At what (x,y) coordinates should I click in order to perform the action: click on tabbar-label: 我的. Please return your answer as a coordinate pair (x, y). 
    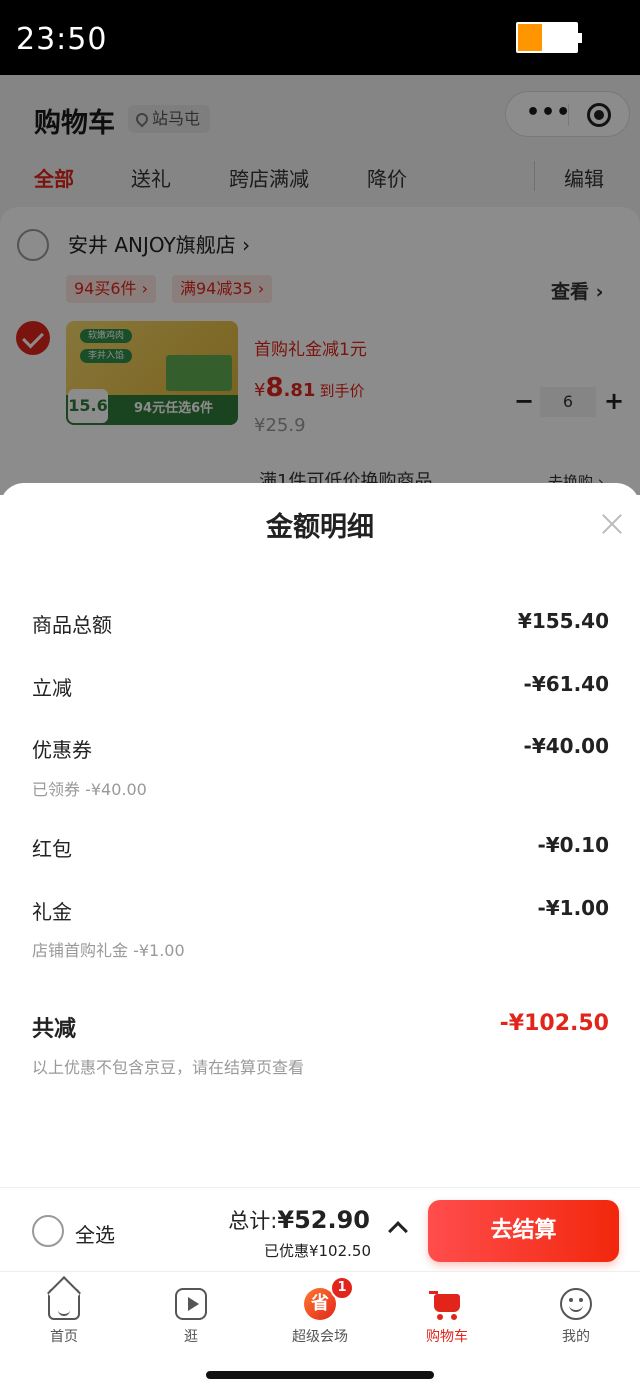
    Looking at the image, I should click on (576, 1337).